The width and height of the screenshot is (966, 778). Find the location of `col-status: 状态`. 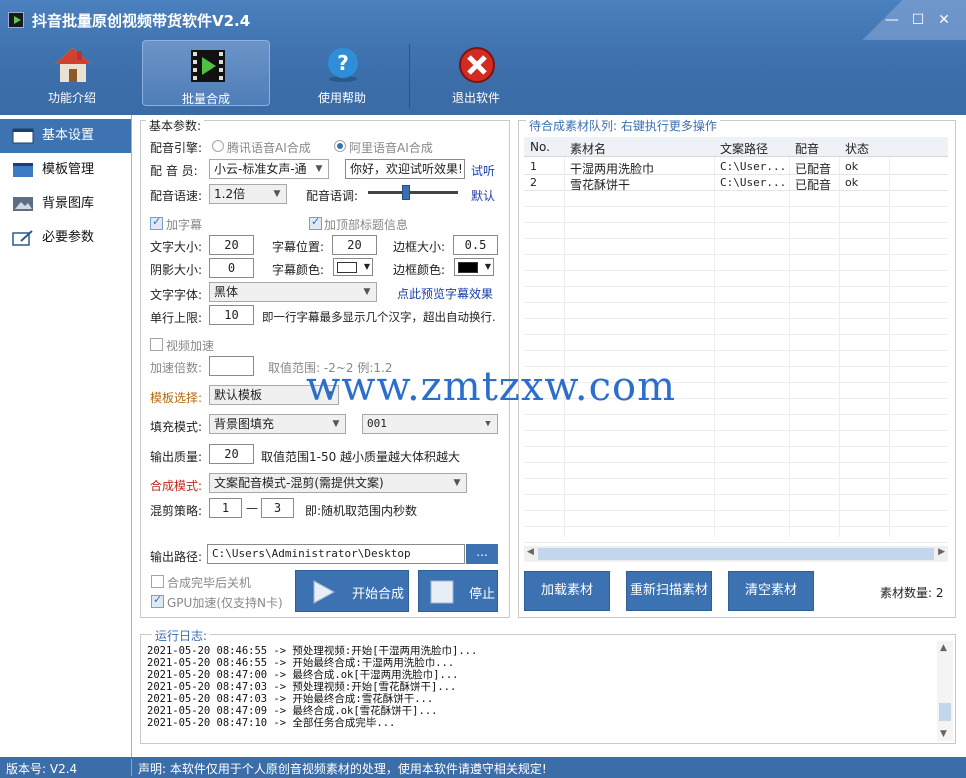

col-status: 状态 is located at coordinates (857, 148).